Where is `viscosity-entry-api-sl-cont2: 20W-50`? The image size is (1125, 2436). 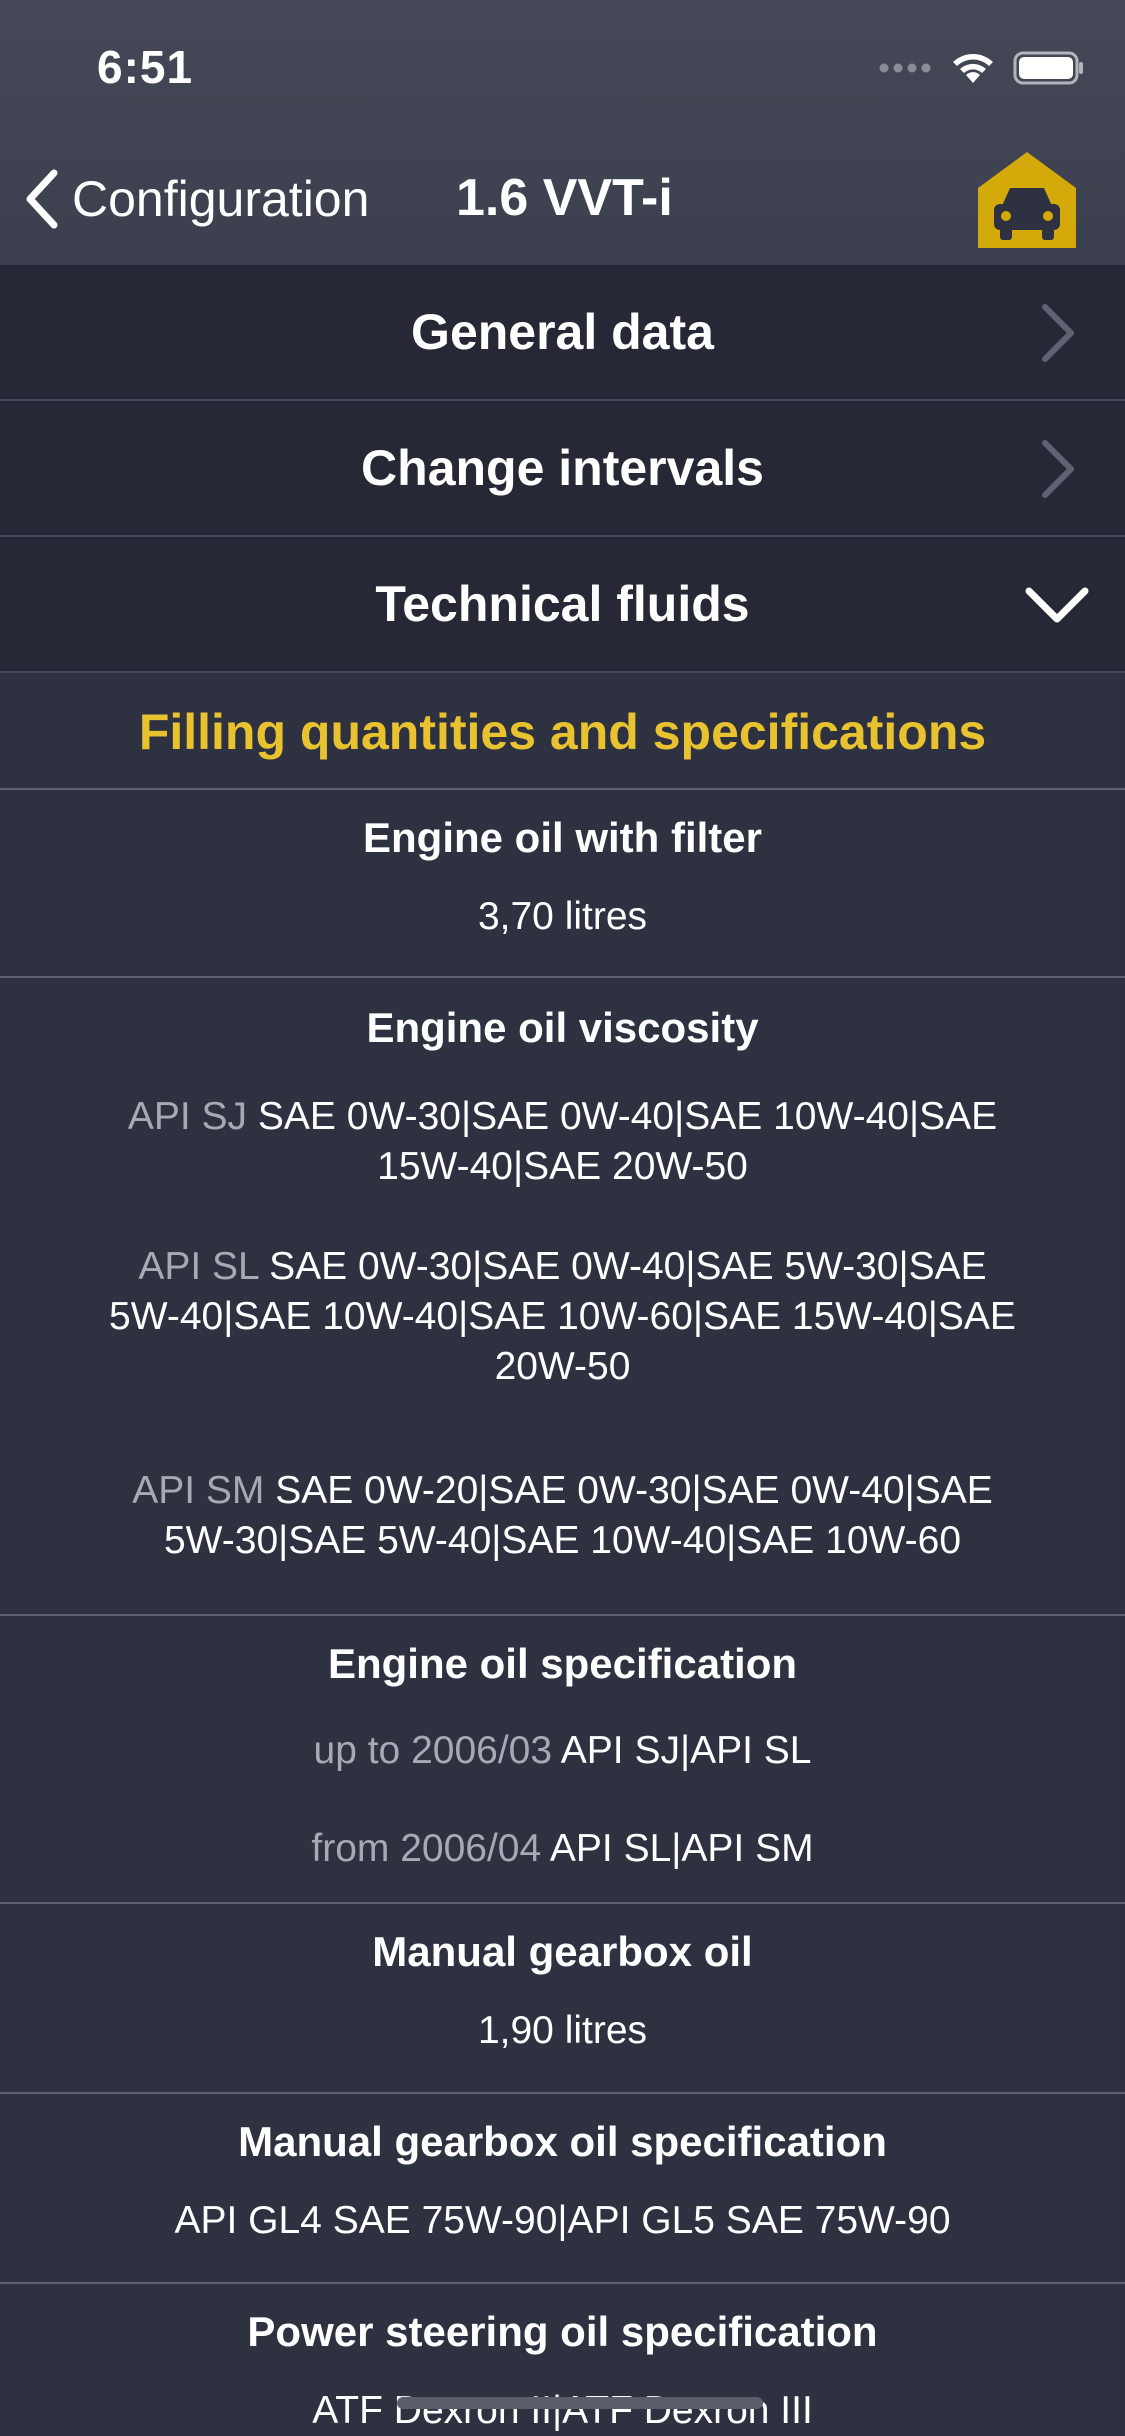
viscosity-entry-api-sl-cont2: 20W-50 is located at coordinates (562, 1366).